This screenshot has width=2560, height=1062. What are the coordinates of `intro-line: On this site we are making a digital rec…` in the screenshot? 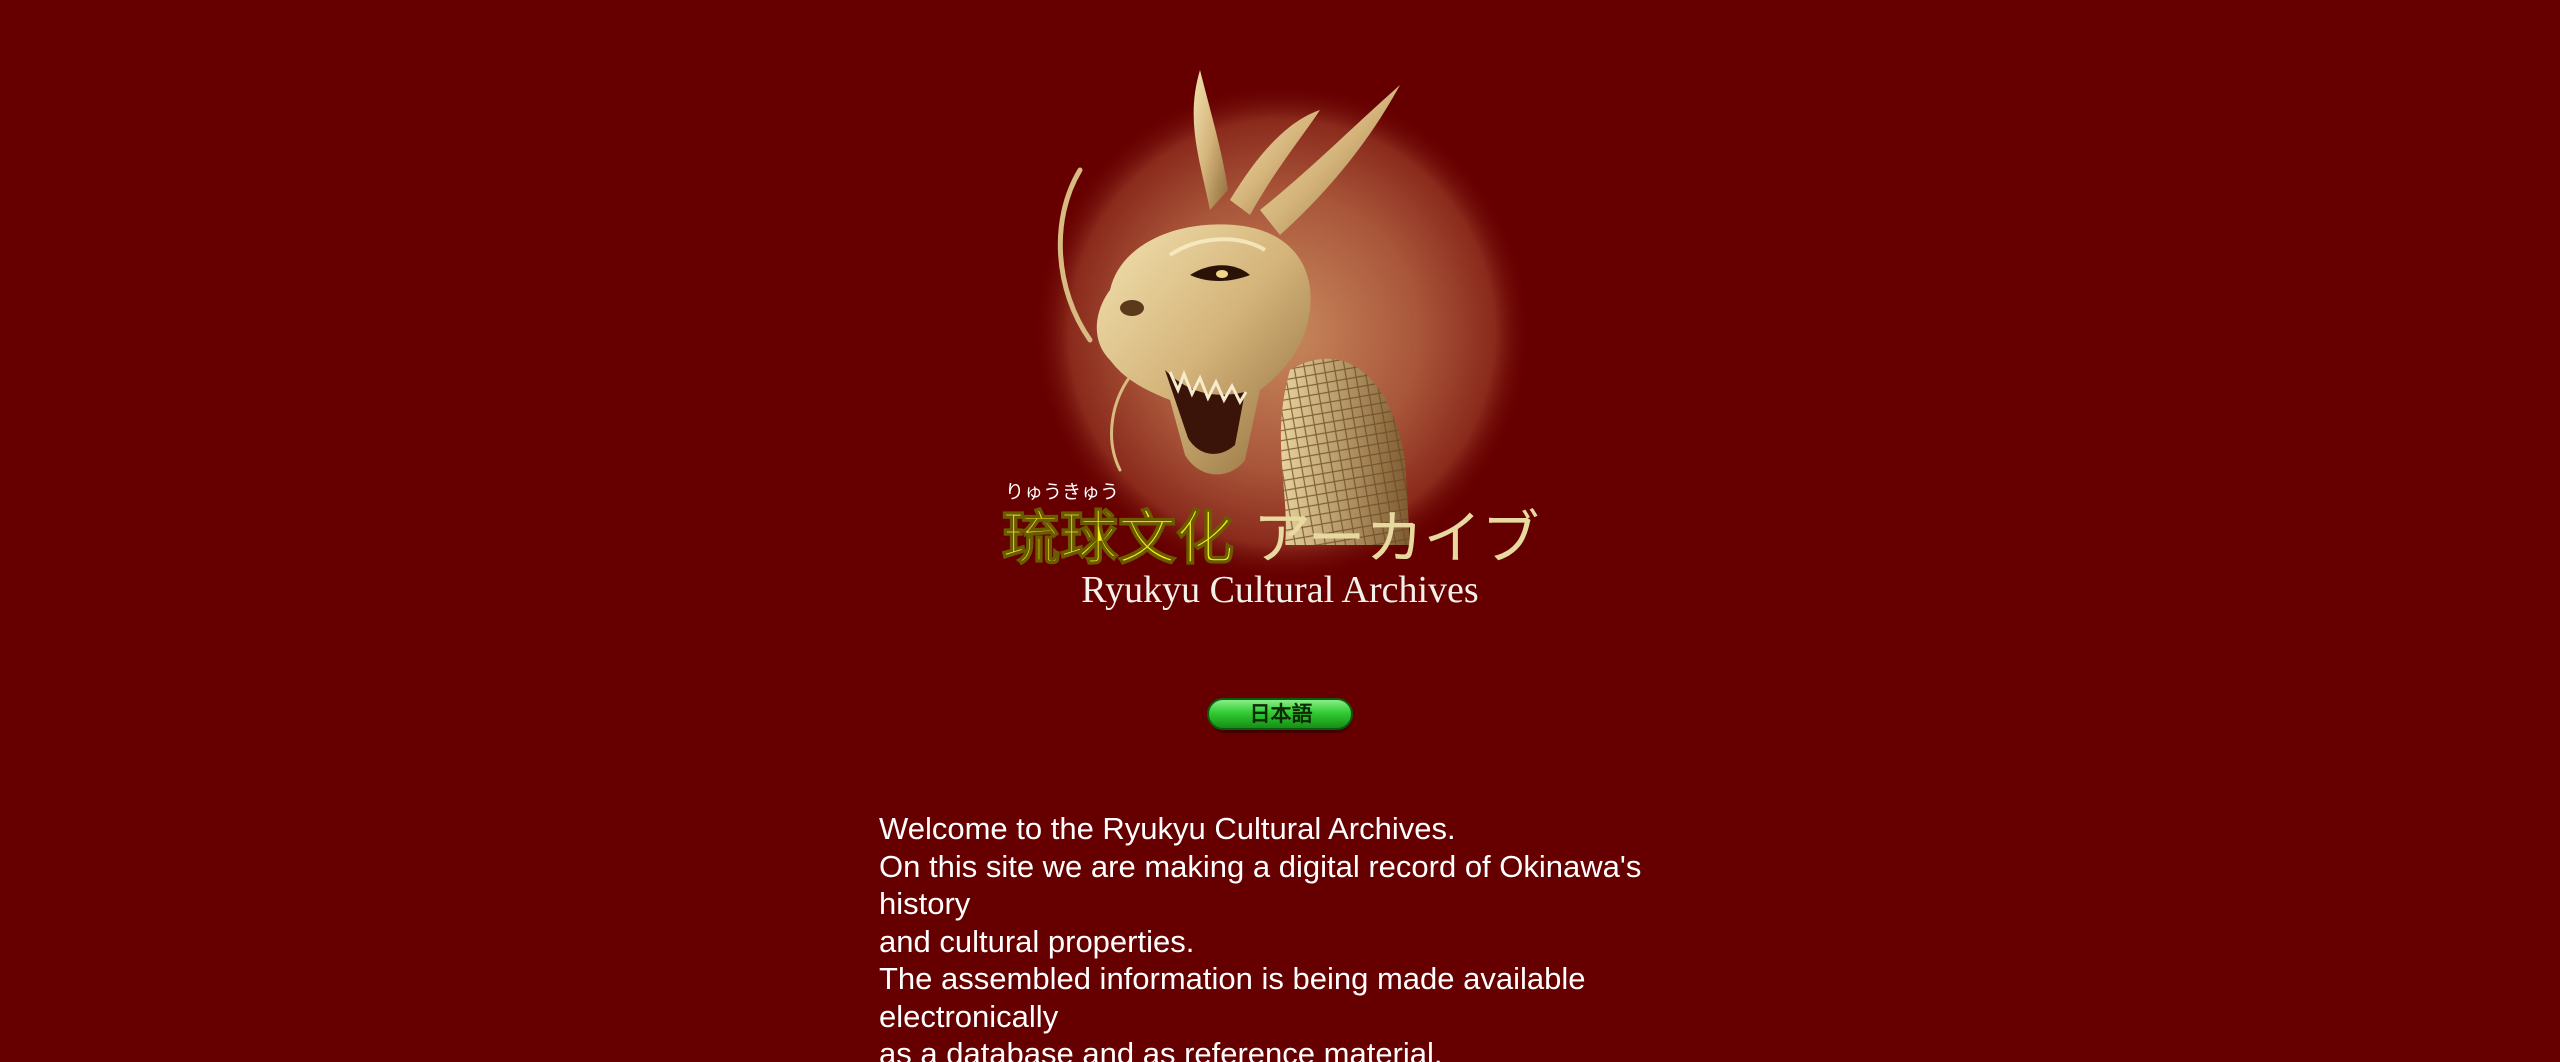 It's located at (1260, 885).